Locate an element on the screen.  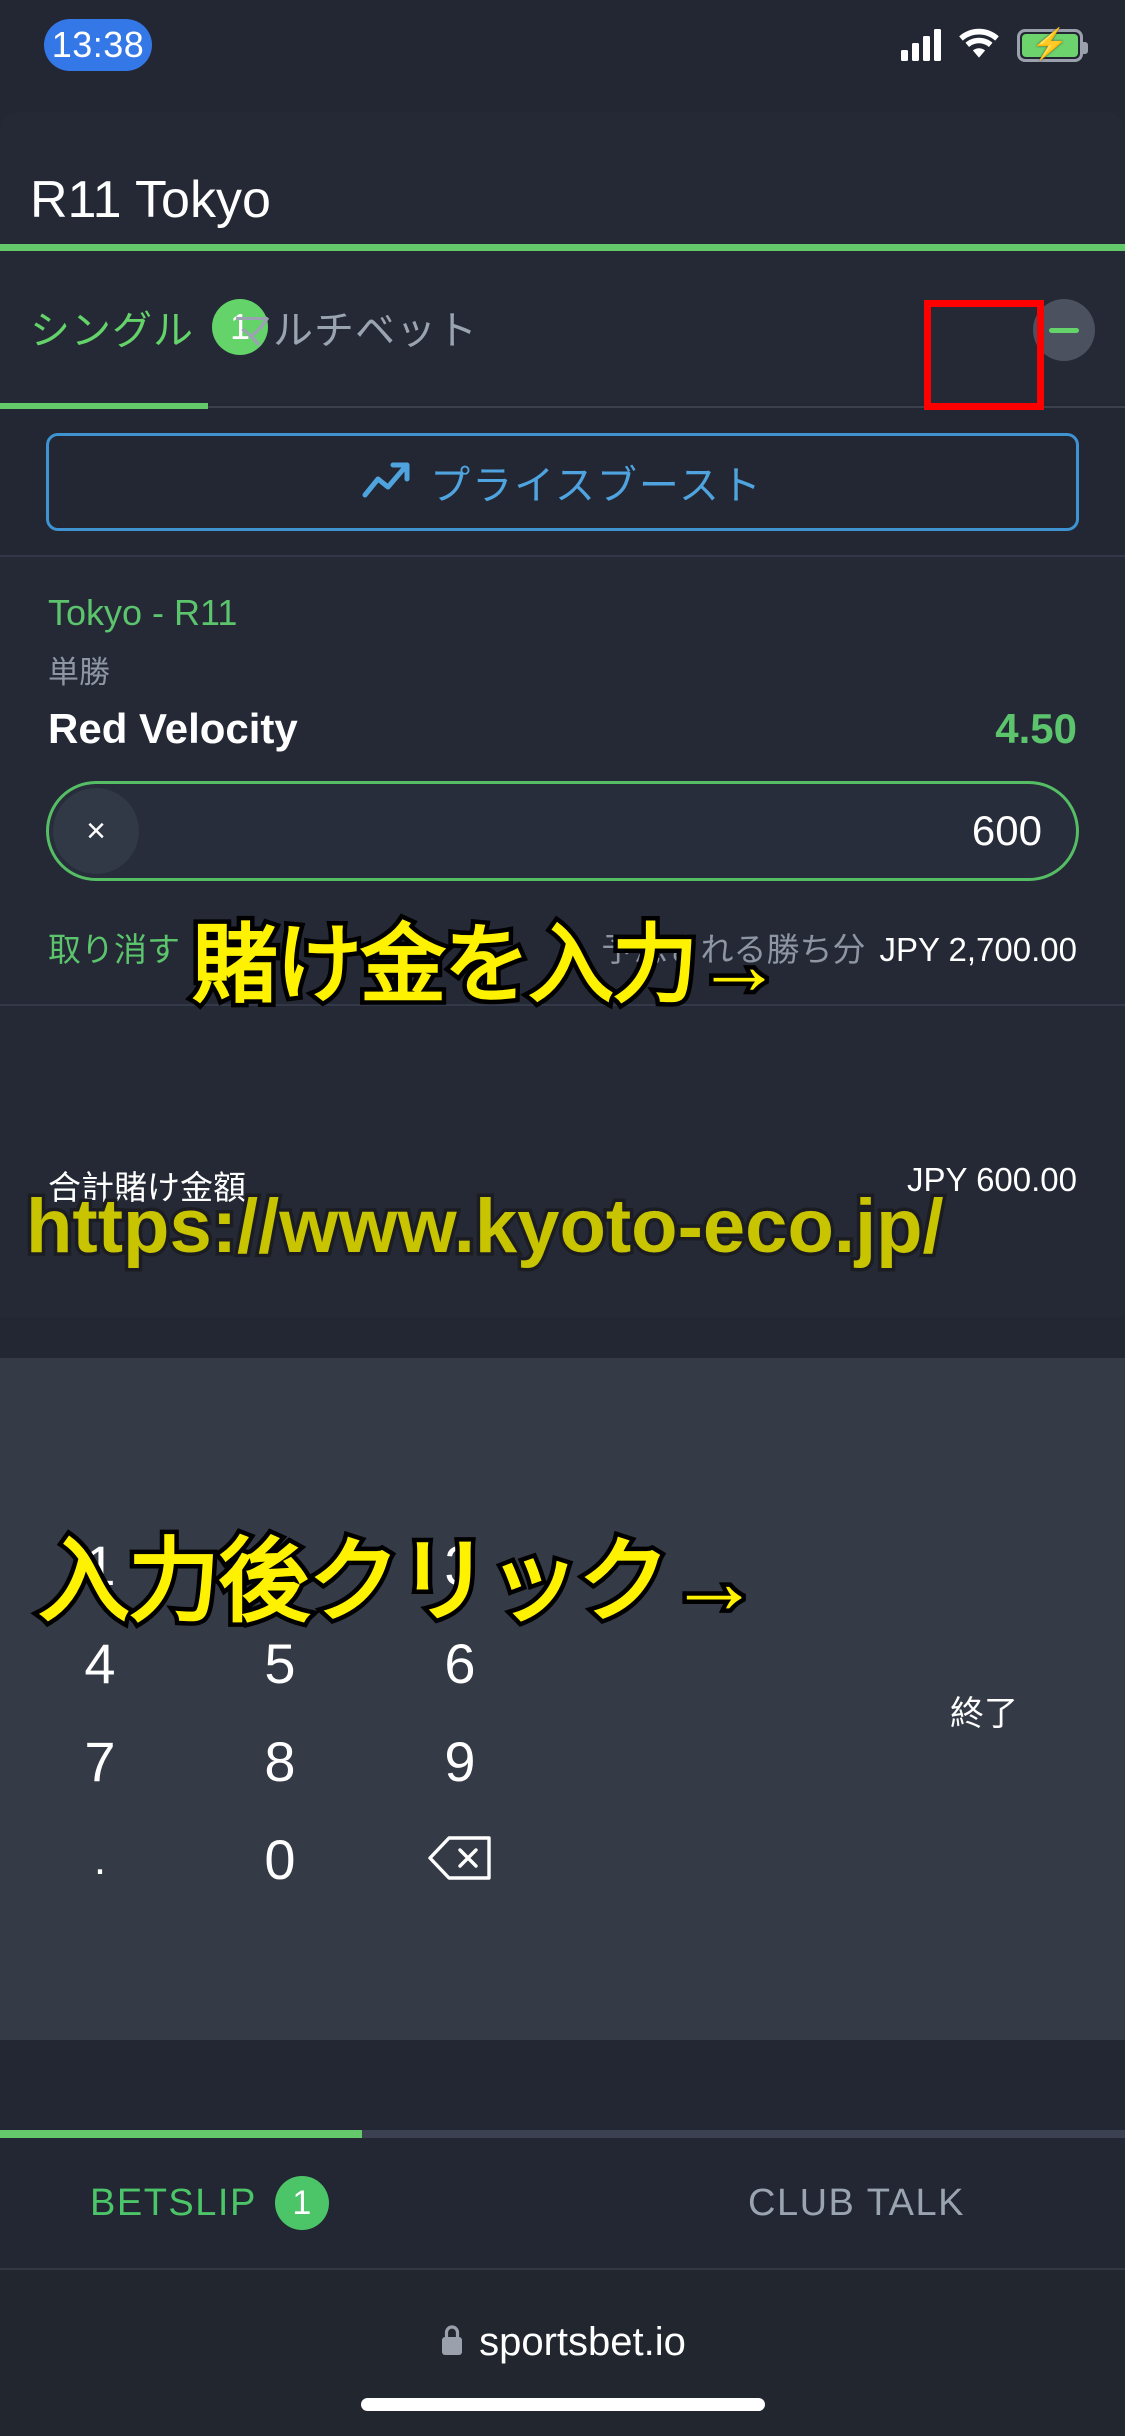
bet-odds: 4.50 is located at coordinates (1036, 728).